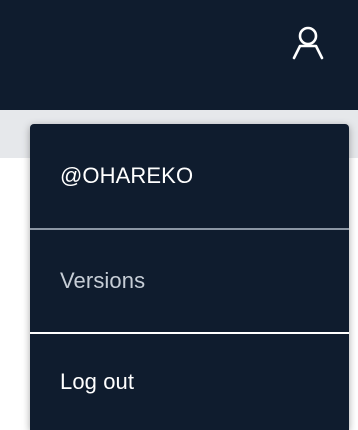 The height and width of the screenshot is (430, 358). What do you see at coordinates (127, 175) in the screenshot?
I see `menu-item-username: @OHAREKO` at bounding box center [127, 175].